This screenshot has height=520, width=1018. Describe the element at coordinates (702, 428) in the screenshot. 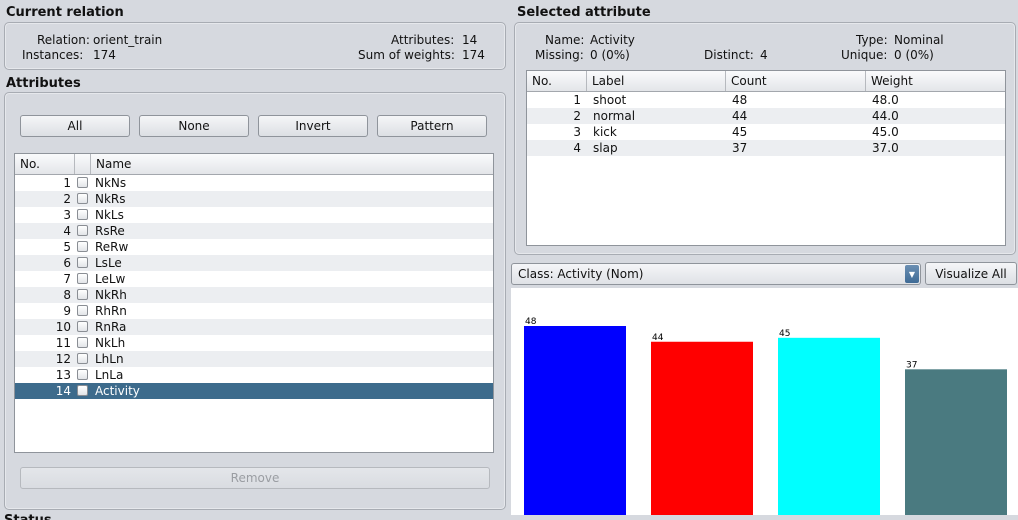

I see `bar-normal` at that location.